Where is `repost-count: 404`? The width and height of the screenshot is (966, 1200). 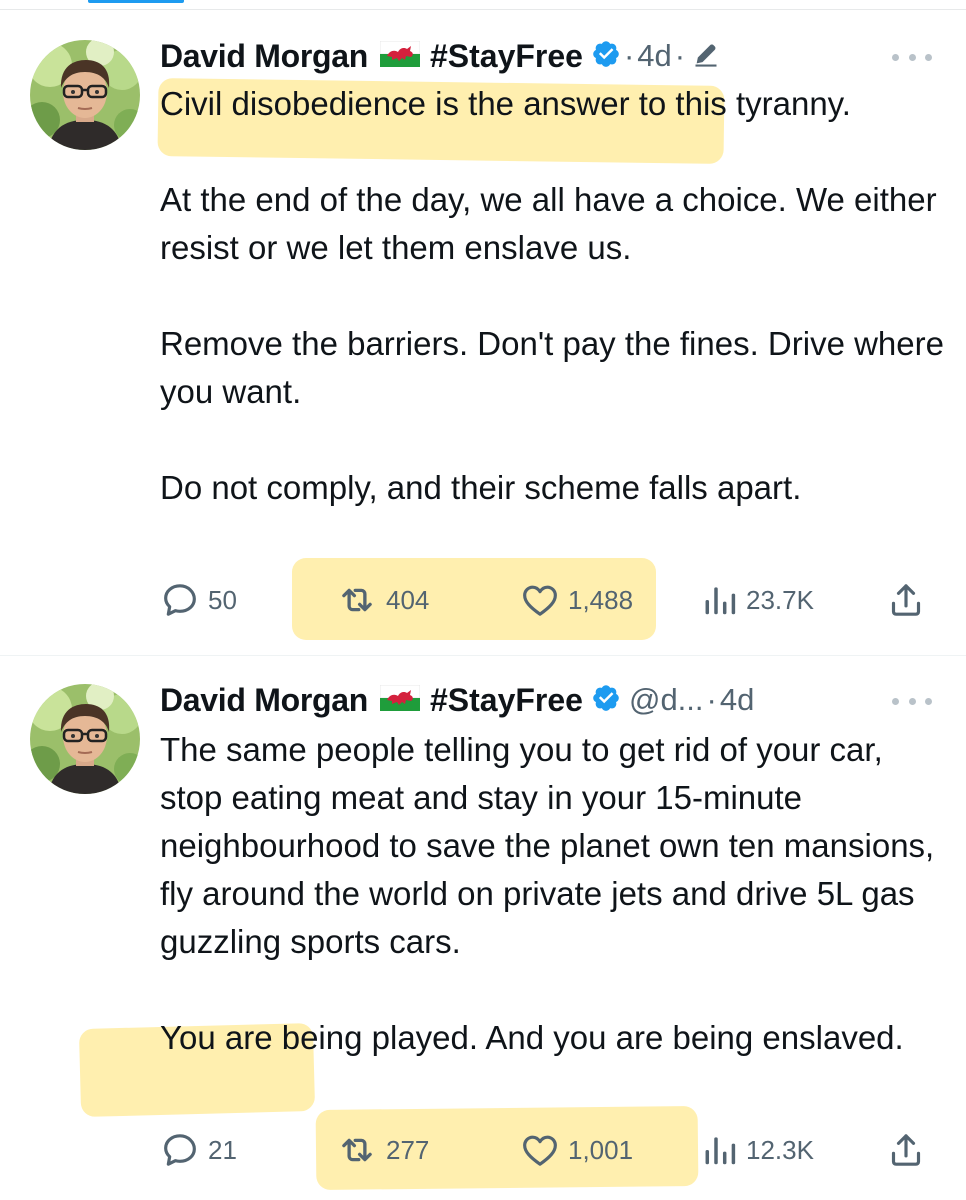
repost-count: 404 is located at coordinates (408, 599).